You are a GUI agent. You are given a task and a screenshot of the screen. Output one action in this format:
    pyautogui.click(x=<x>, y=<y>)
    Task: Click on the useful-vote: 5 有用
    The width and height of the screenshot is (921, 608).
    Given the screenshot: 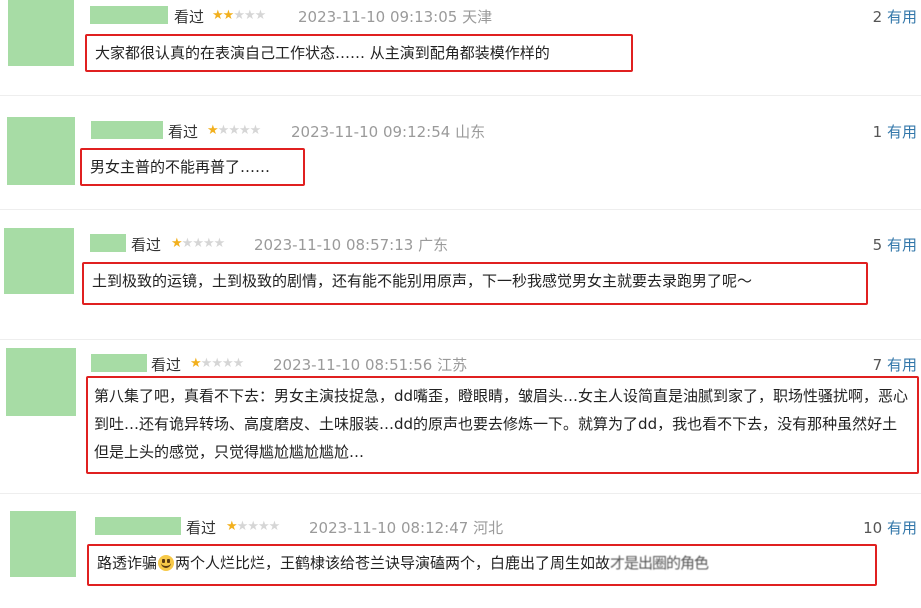 What is the action you would take?
    pyautogui.click(x=895, y=244)
    